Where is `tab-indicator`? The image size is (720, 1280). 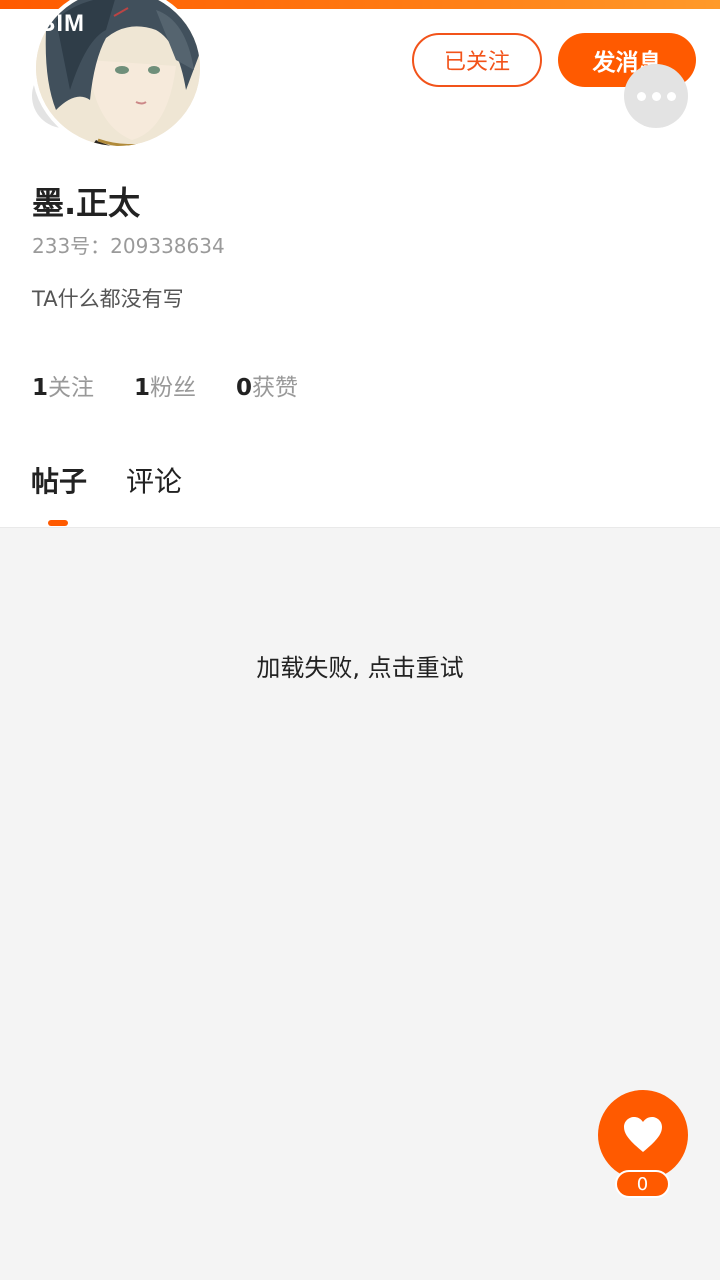
tab-indicator is located at coordinates (58, 523).